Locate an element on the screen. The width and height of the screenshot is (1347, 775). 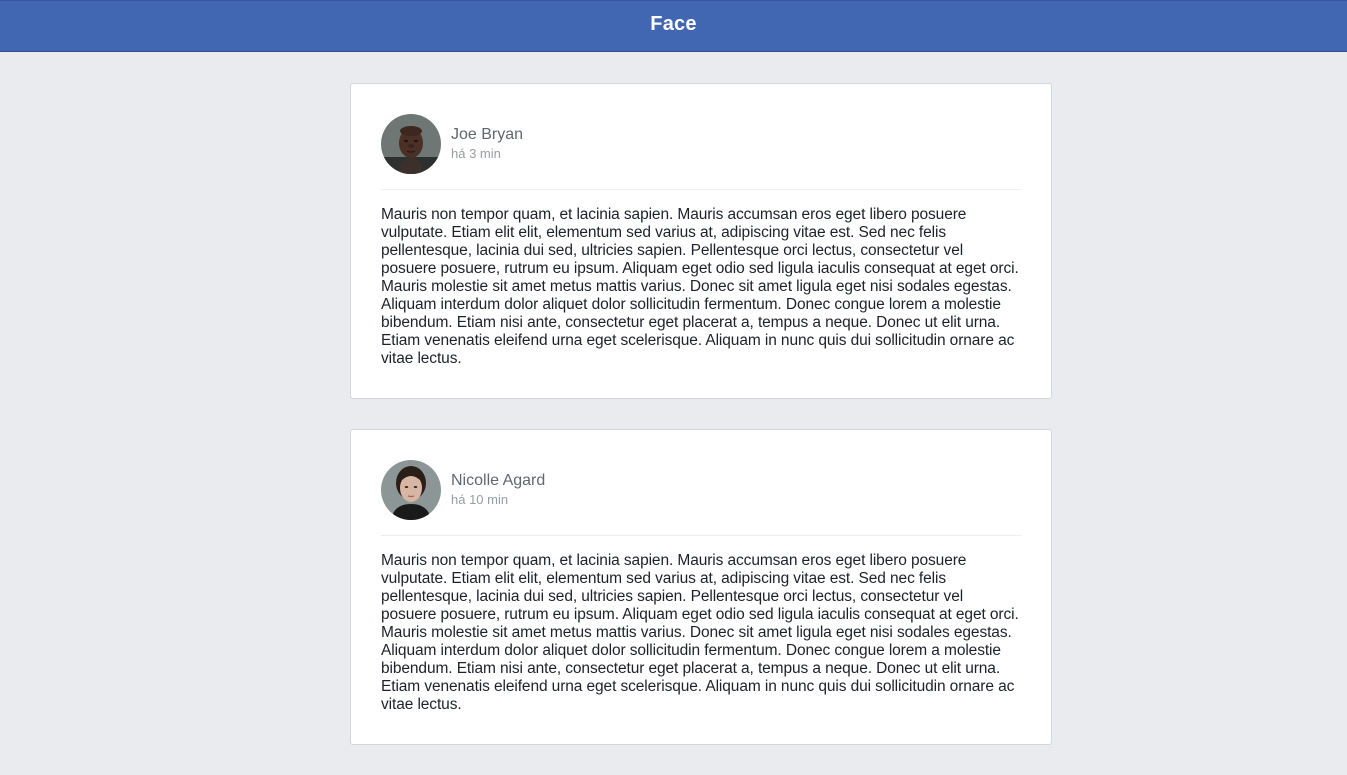
post-header: Nicolle Agard há 10 min is located at coordinates (701, 498).